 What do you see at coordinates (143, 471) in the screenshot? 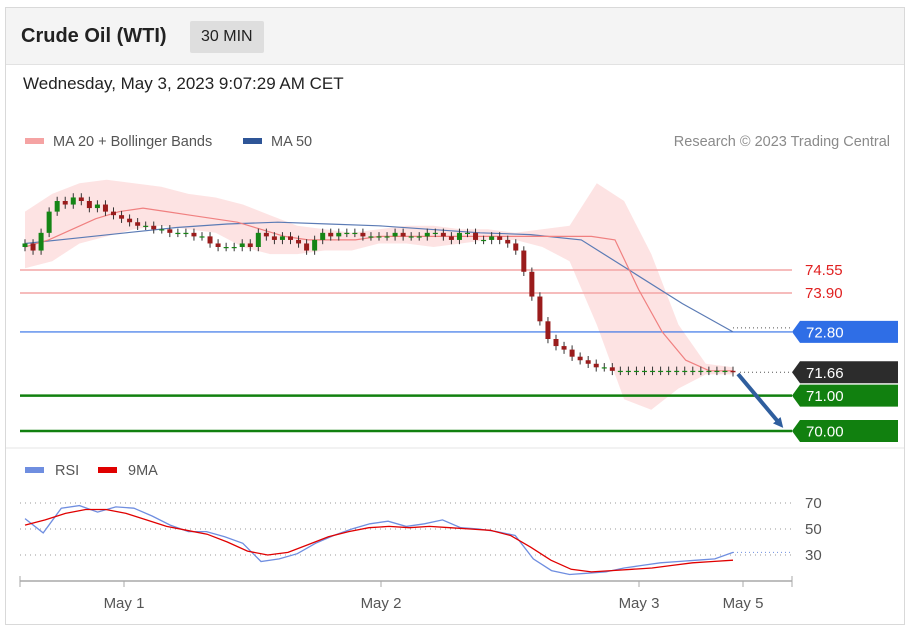
I see `ma9-legend-label: 9MA` at bounding box center [143, 471].